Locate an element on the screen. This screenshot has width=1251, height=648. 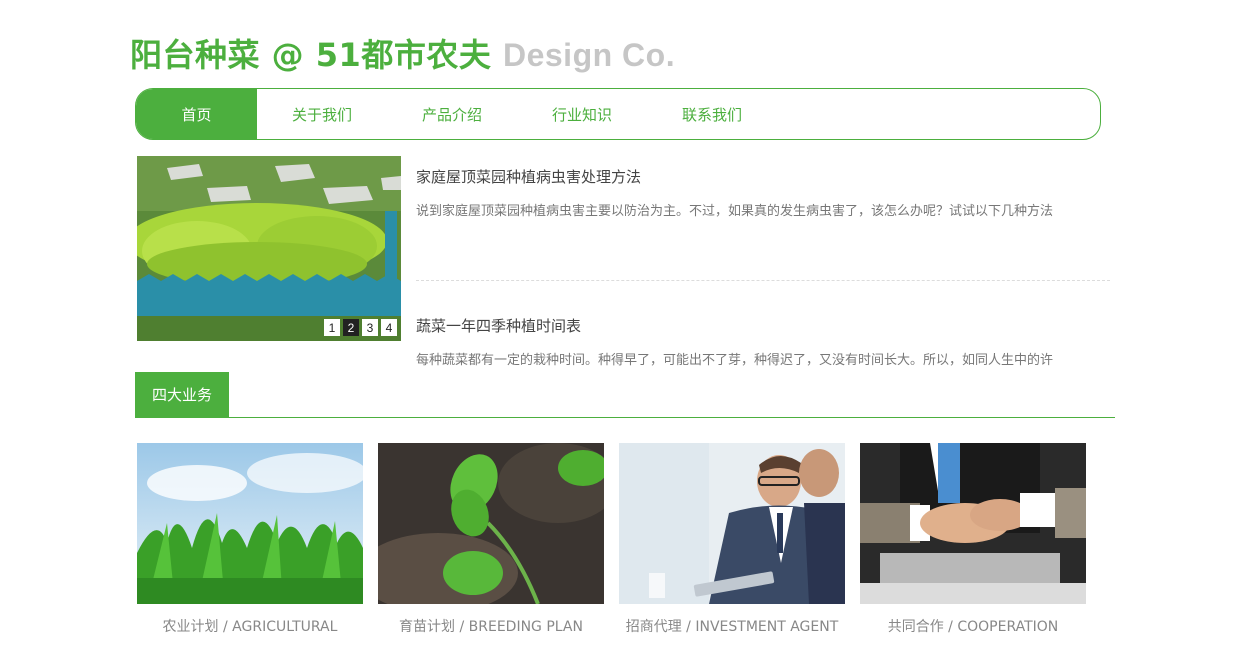
card-cooperation: 共同合作 / COOPERATION is located at coordinates (973, 539).